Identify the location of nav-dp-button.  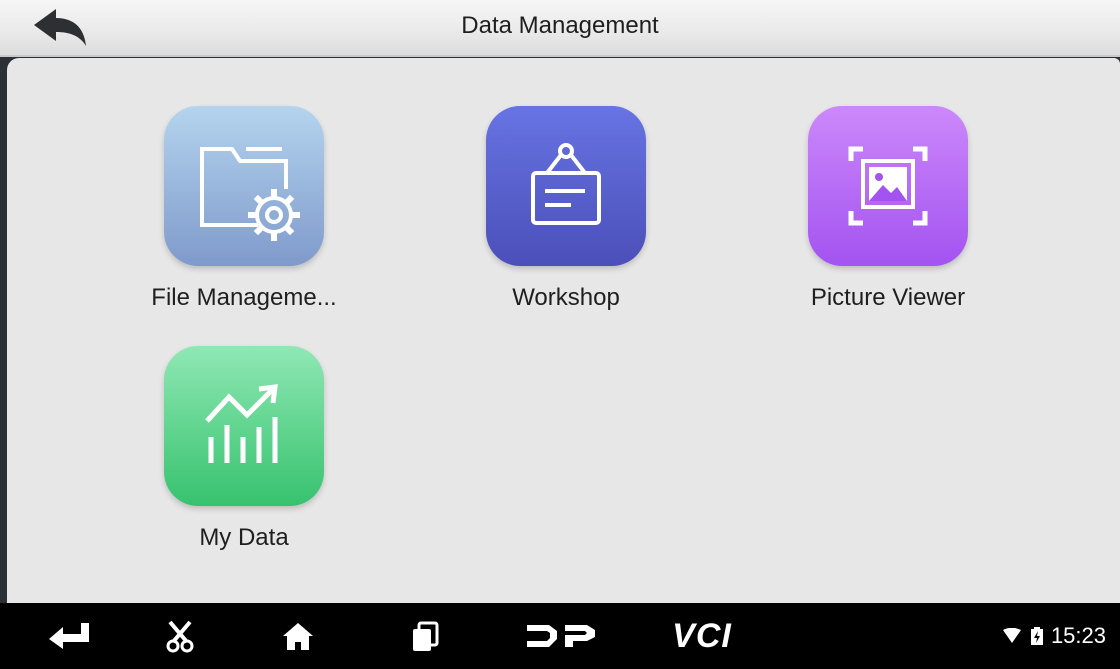
(560, 636).